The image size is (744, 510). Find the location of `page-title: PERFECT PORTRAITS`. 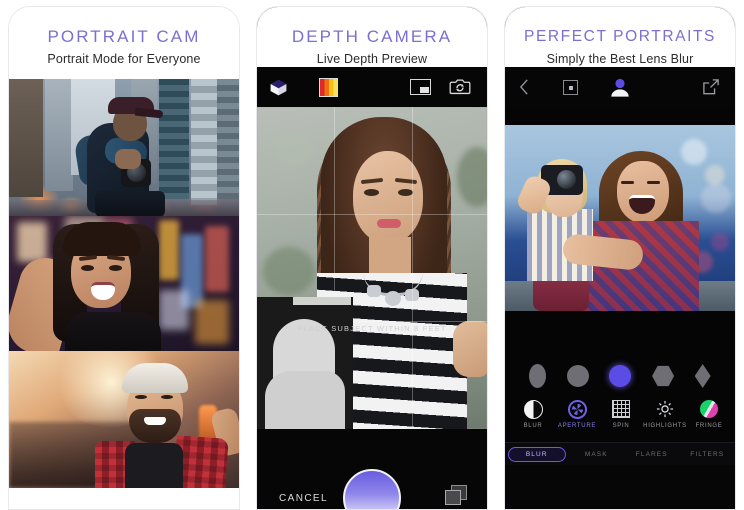

page-title: PERFECT PORTRAITS is located at coordinates (620, 36).